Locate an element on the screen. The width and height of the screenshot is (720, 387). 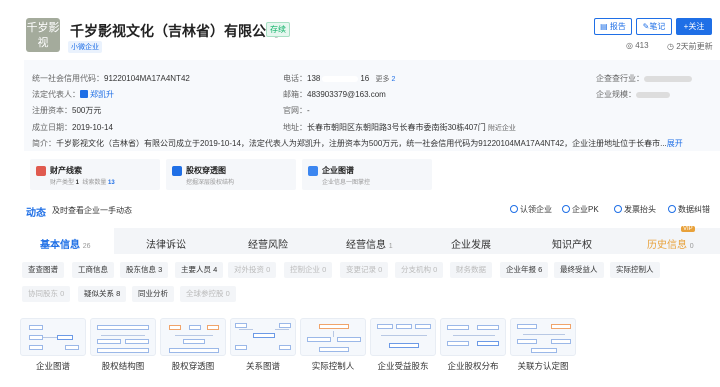
follow-button: +关注 is located at coordinates (694, 26).